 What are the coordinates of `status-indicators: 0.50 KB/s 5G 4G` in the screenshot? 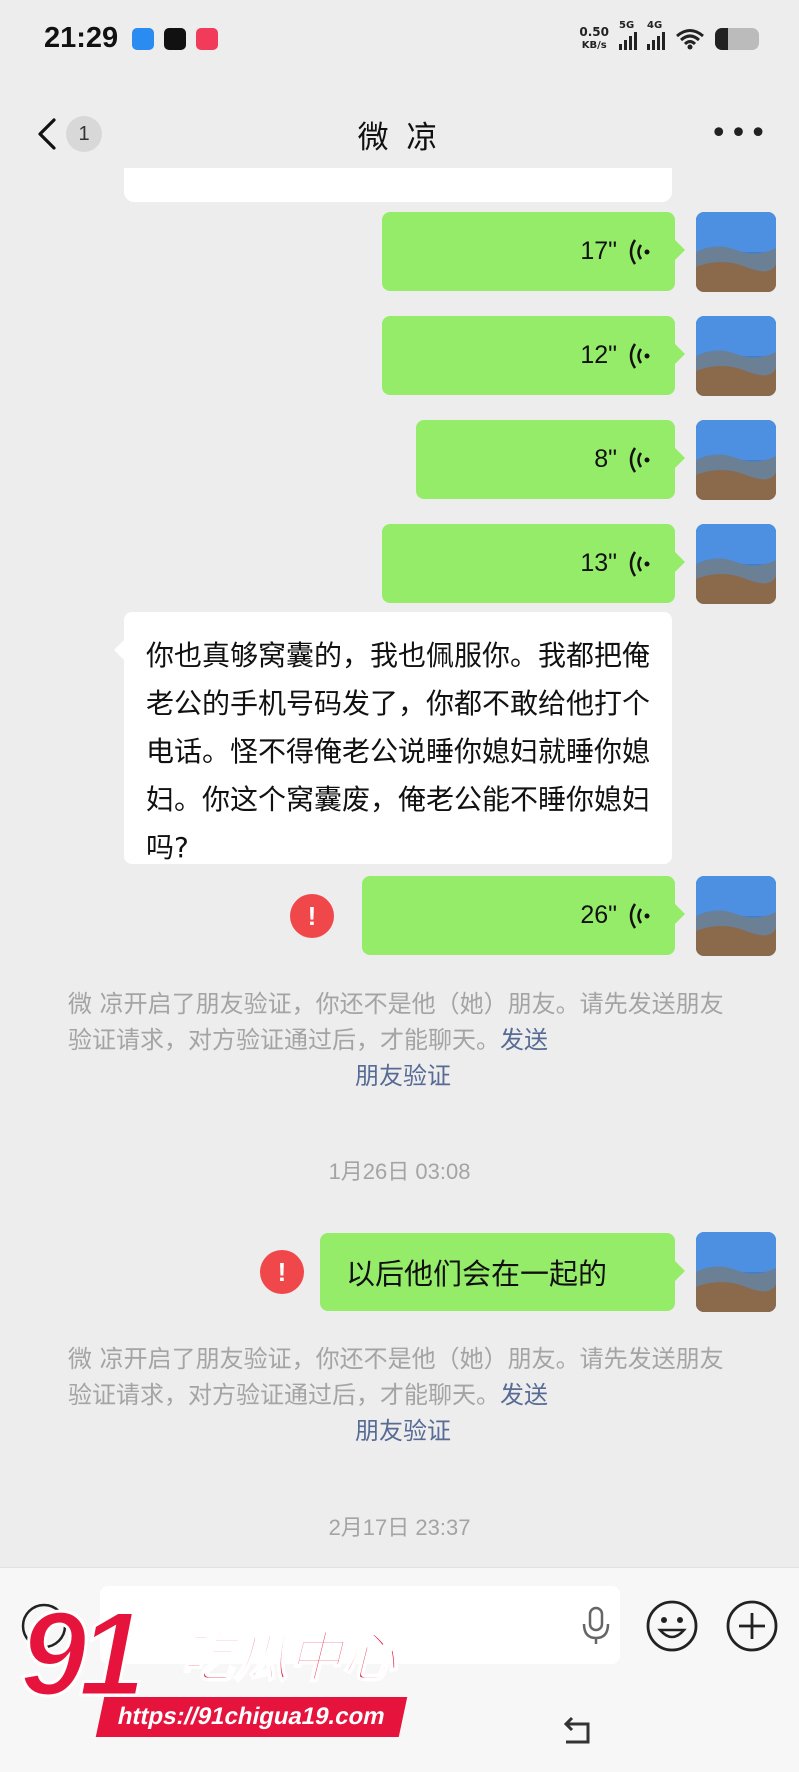 It's located at (669, 36).